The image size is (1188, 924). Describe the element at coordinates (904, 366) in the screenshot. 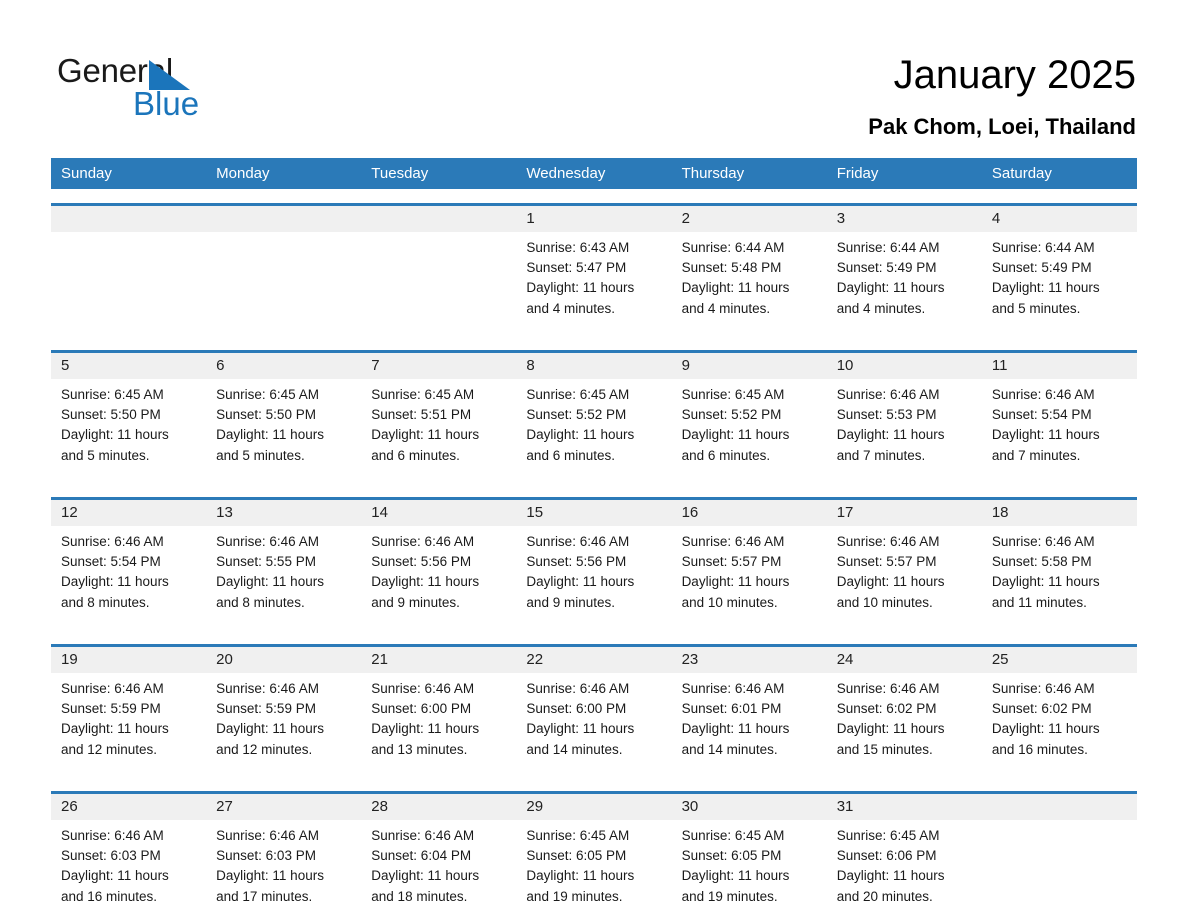

I see `day-number: 10` at that location.